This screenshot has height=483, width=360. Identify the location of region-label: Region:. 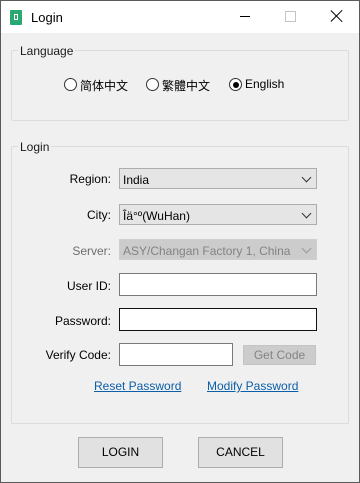
(90, 179).